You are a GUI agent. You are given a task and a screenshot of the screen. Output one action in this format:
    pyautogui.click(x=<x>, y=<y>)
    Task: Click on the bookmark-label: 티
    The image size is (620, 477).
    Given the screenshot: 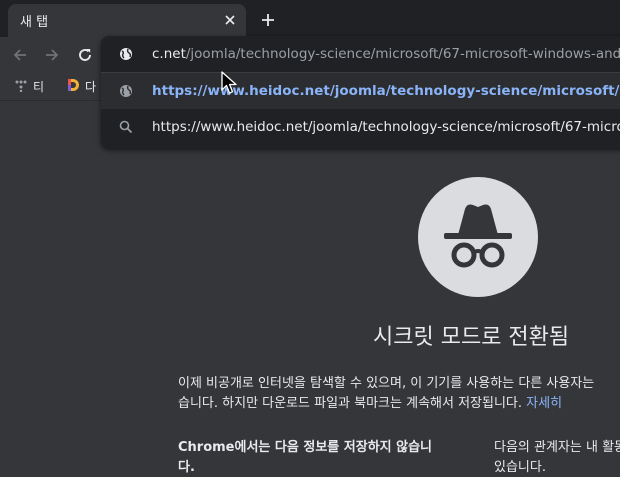 What is the action you would take?
    pyautogui.click(x=39, y=86)
    